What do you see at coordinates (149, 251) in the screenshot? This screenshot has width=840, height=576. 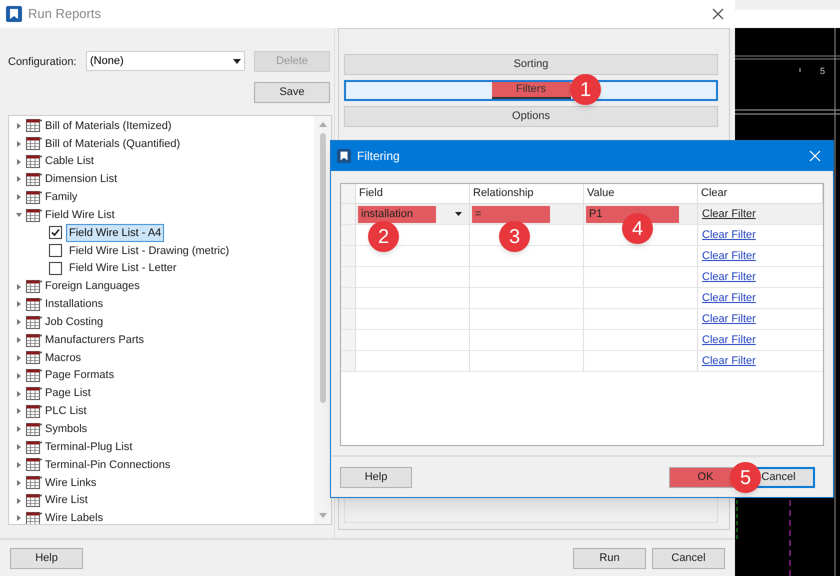 I see `tree-item: Field Wire List - Drawing (metric)` at bounding box center [149, 251].